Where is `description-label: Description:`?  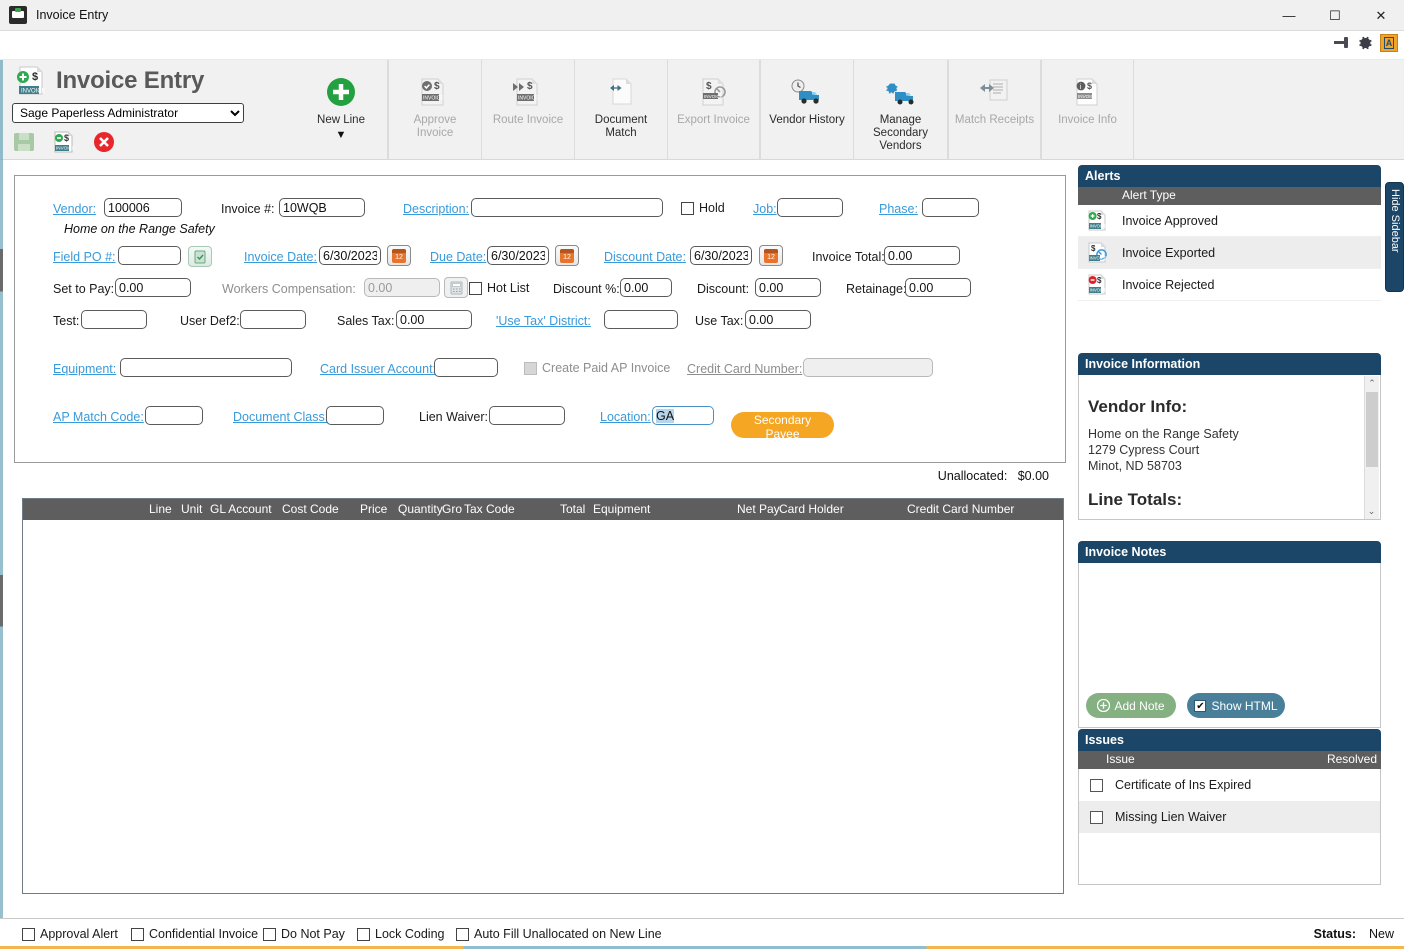 description-label: Description: is located at coordinates (436, 209).